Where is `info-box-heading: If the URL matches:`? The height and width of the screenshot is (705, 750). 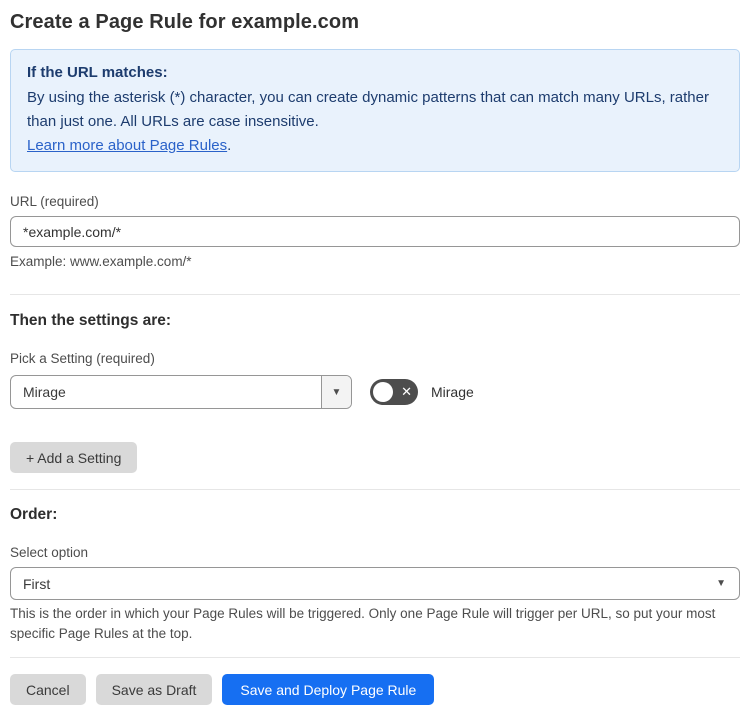 info-box-heading: If the URL matches: is located at coordinates (97, 72).